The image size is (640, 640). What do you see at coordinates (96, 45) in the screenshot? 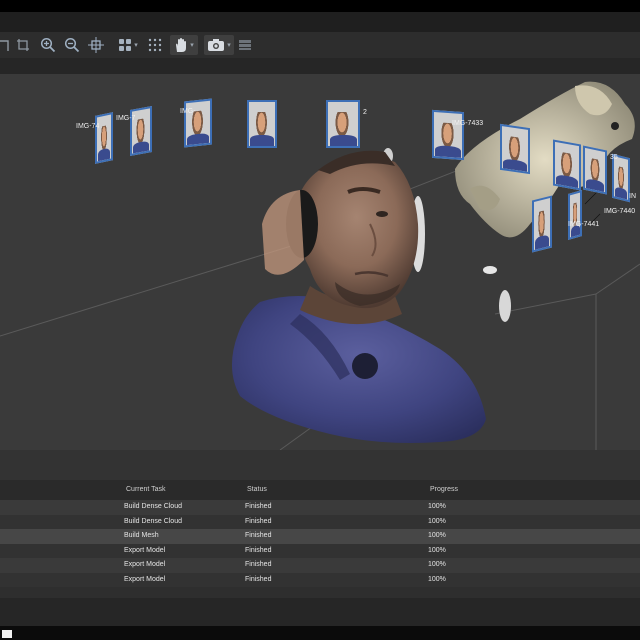
I see `move-tool-icon` at bounding box center [96, 45].